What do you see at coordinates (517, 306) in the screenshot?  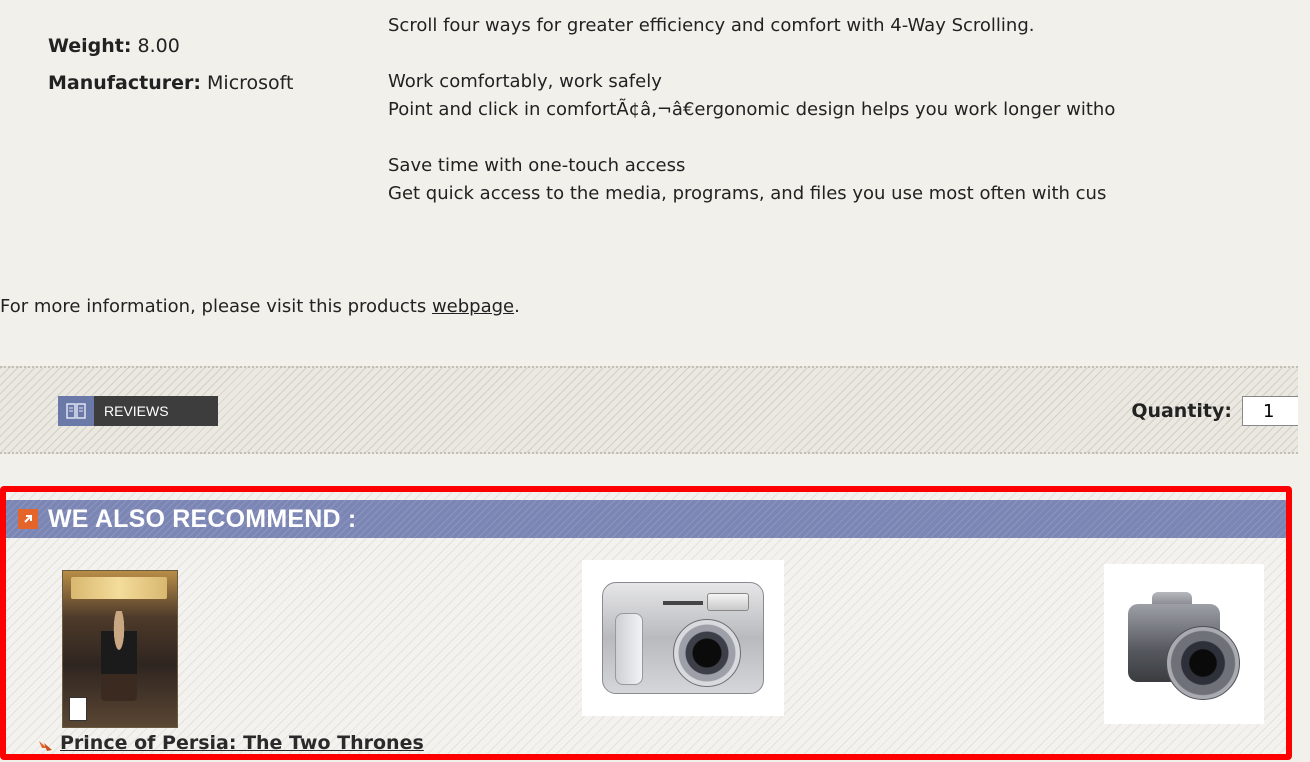 I see `more-info-suffix: .` at bounding box center [517, 306].